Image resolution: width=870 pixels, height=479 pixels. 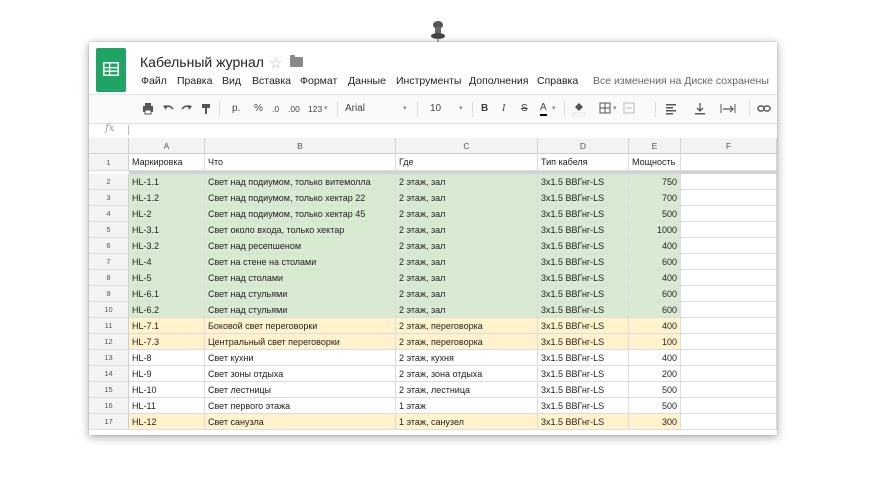 I want to click on borders-icon, so click(x=605, y=109).